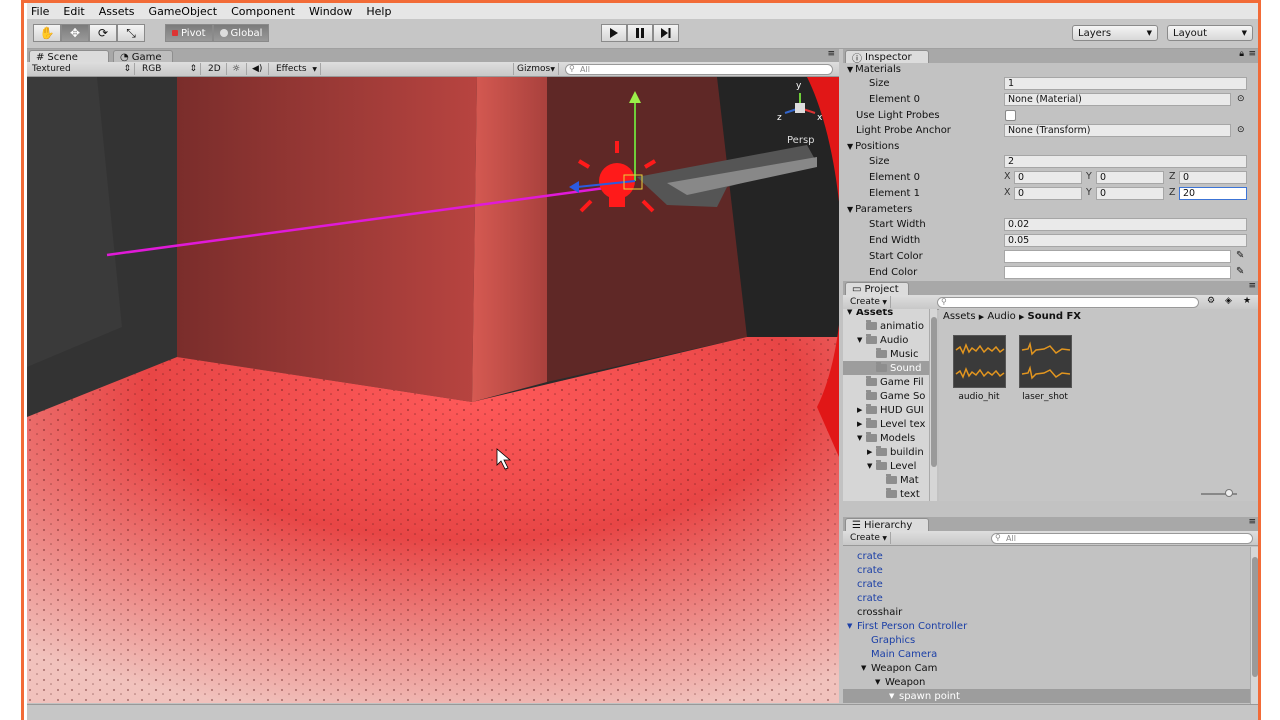 The height and width of the screenshot is (720, 1280). Describe the element at coordinates (1117, 130) in the screenshot. I see `light-probe-anchor-field: None (Transform)` at that location.